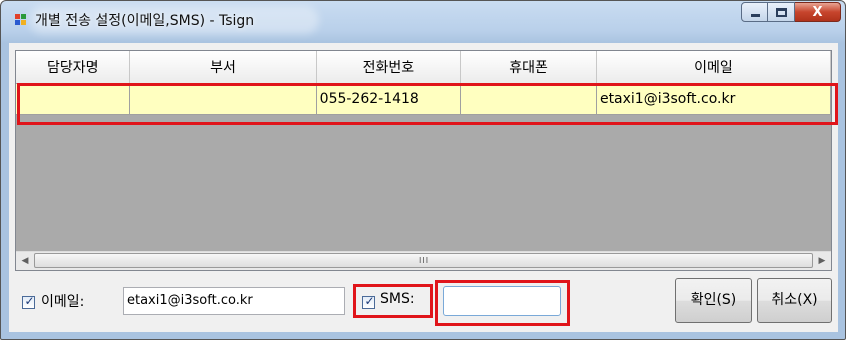 The height and width of the screenshot is (340, 846). Describe the element at coordinates (754, 12) in the screenshot. I see `minimize-button` at that location.